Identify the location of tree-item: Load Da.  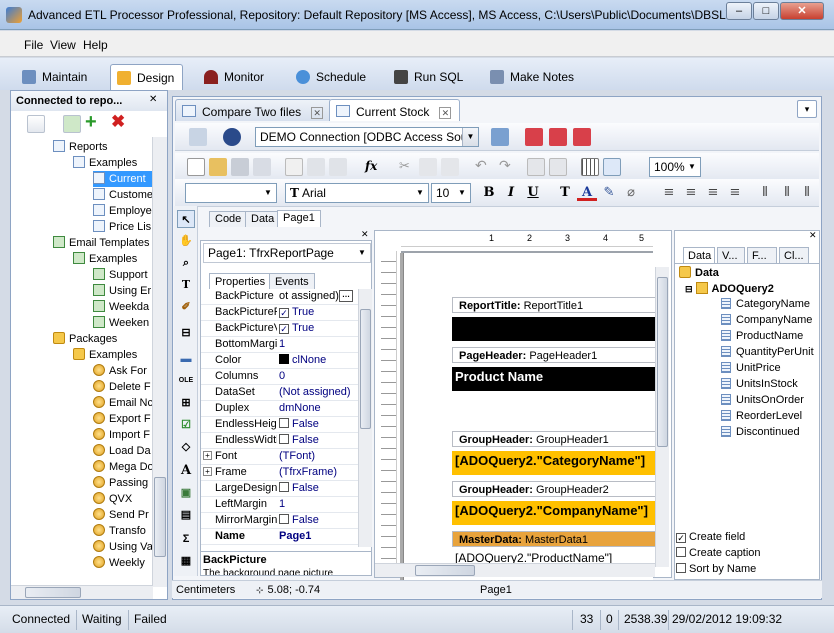
(122, 451).